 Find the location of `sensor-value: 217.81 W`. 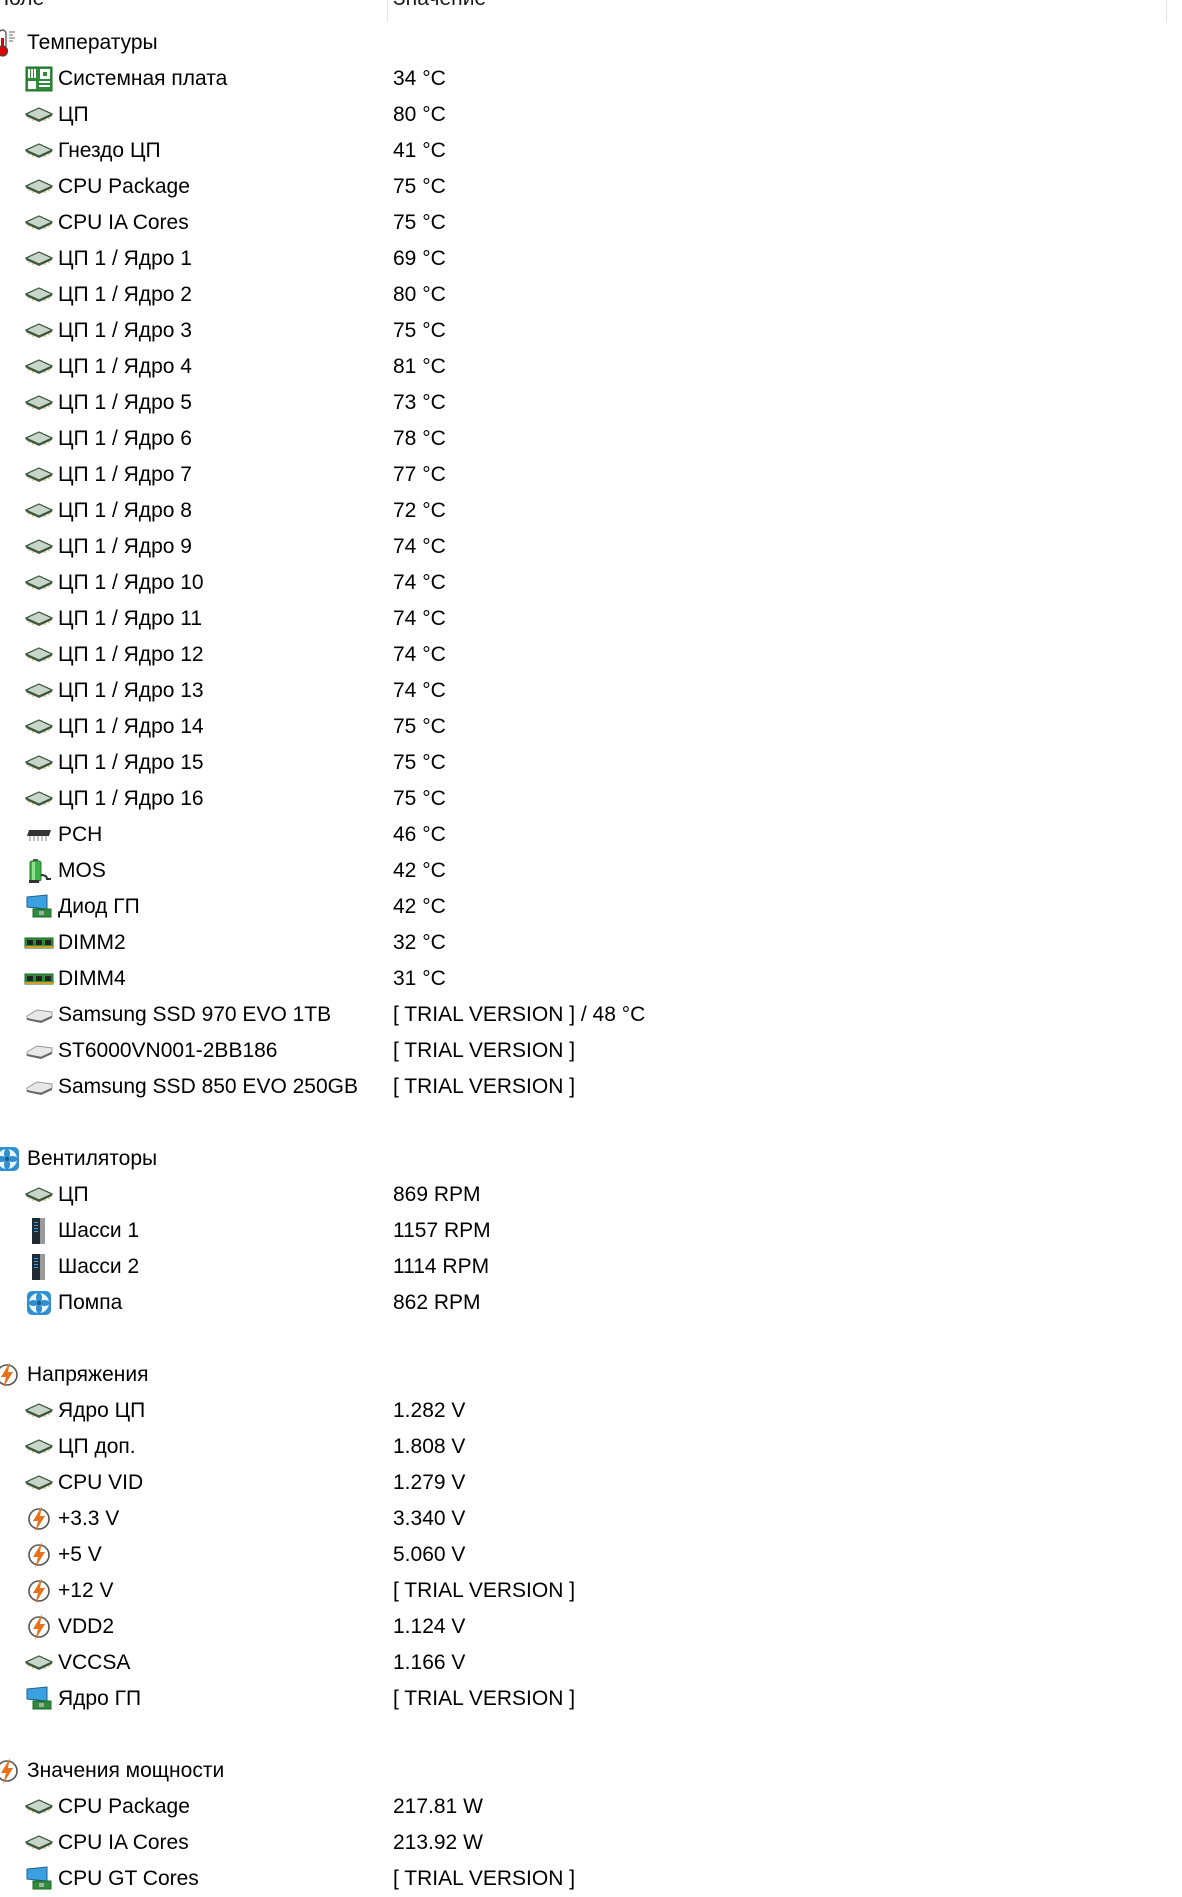

sensor-value: 217.81 W is located at coordinates (438, 1806).